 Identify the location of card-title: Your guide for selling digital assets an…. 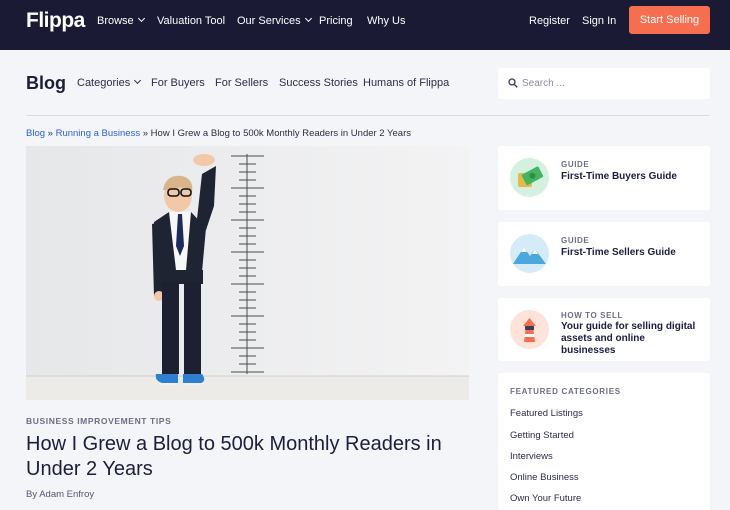
(628, 338).